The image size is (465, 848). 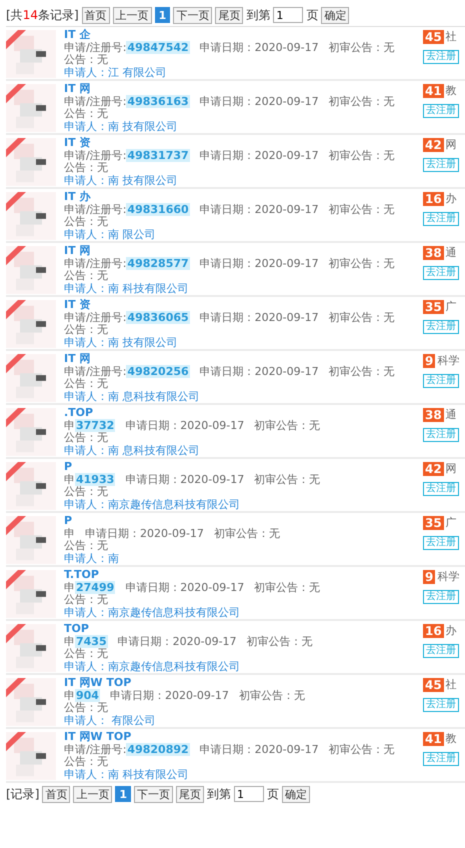 What do you see at coordinates (158, 155) in the screenshot?
I see `reg-number: 49831737` at bounding box center [158, 155].